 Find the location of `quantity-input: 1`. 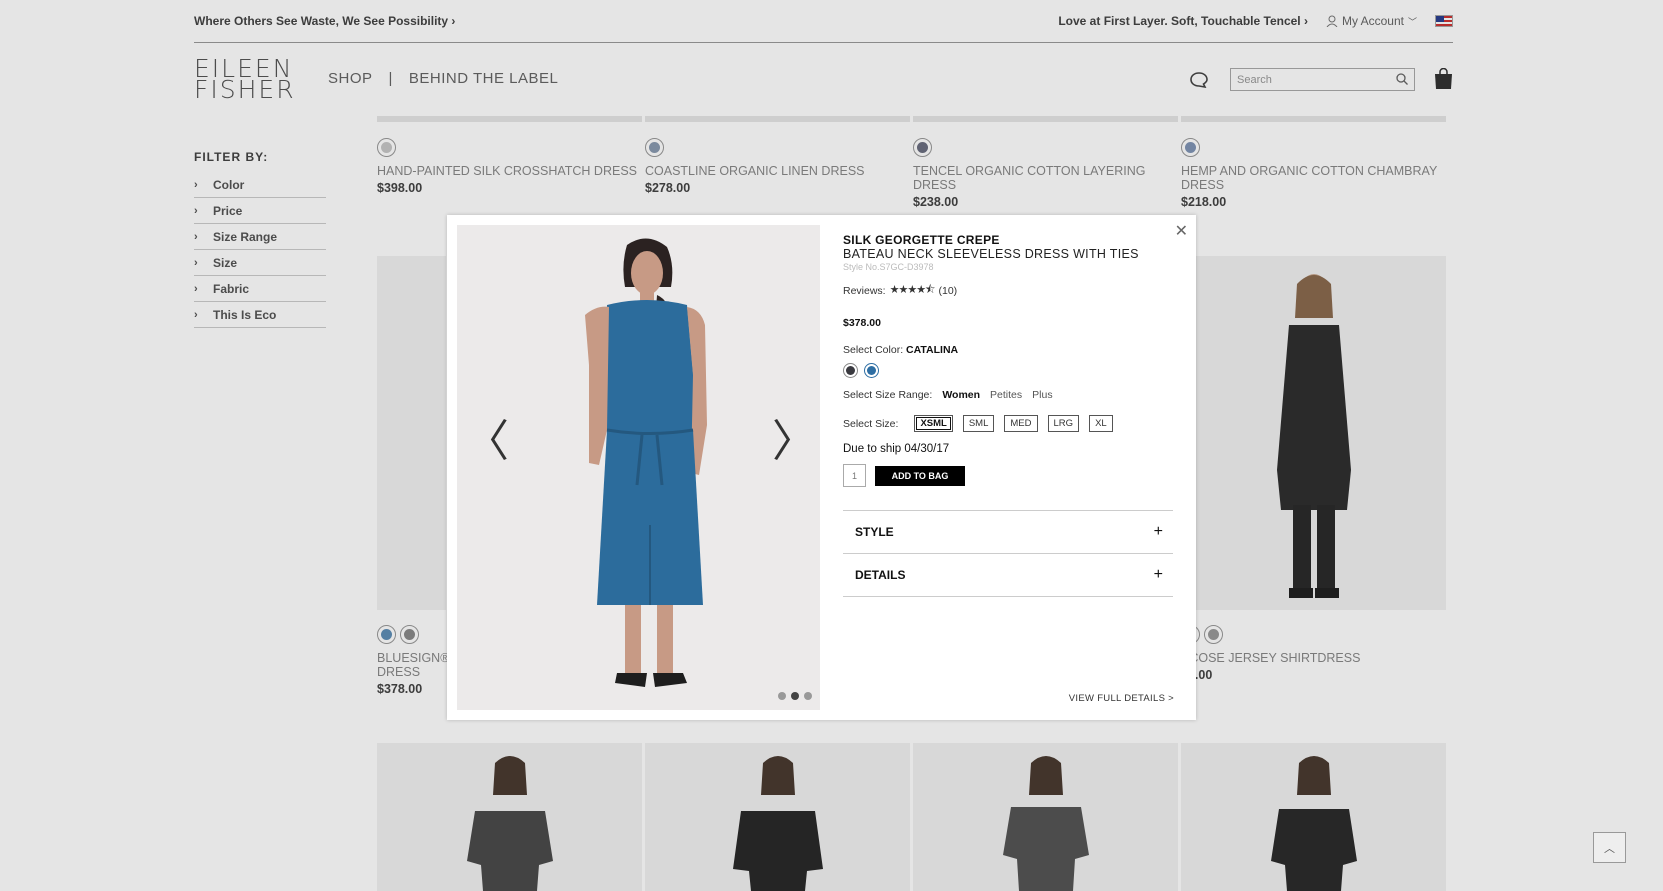

quantity-input: 1 is located at coordinates (854, 475).